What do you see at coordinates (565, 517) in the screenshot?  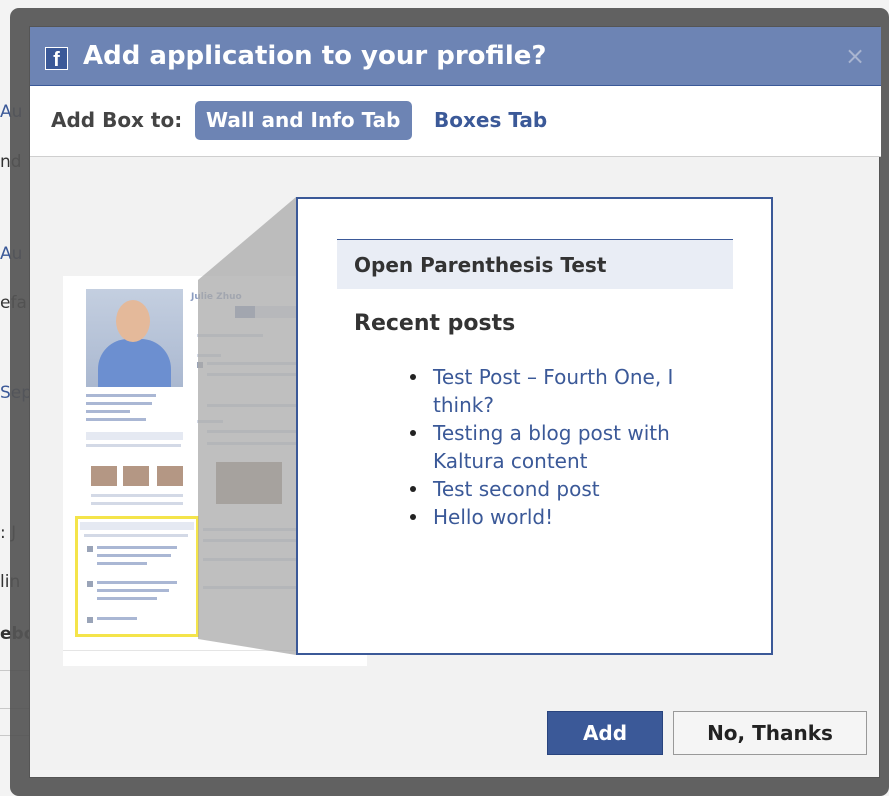 I see `recent-post-link: Hello world!` at bounding box center [565, 517].